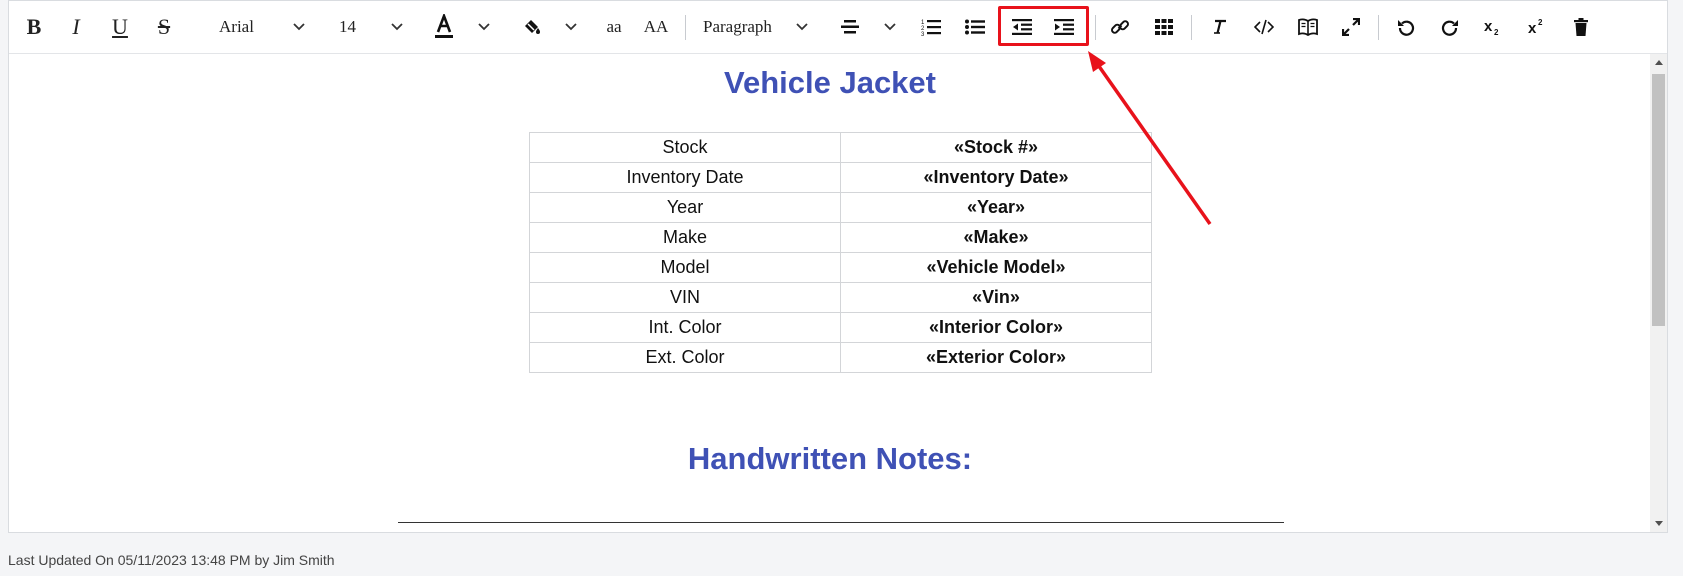 This screenshot has height=576, width=1683. I want to click on lowercase-button: aa, so click(614, 27).